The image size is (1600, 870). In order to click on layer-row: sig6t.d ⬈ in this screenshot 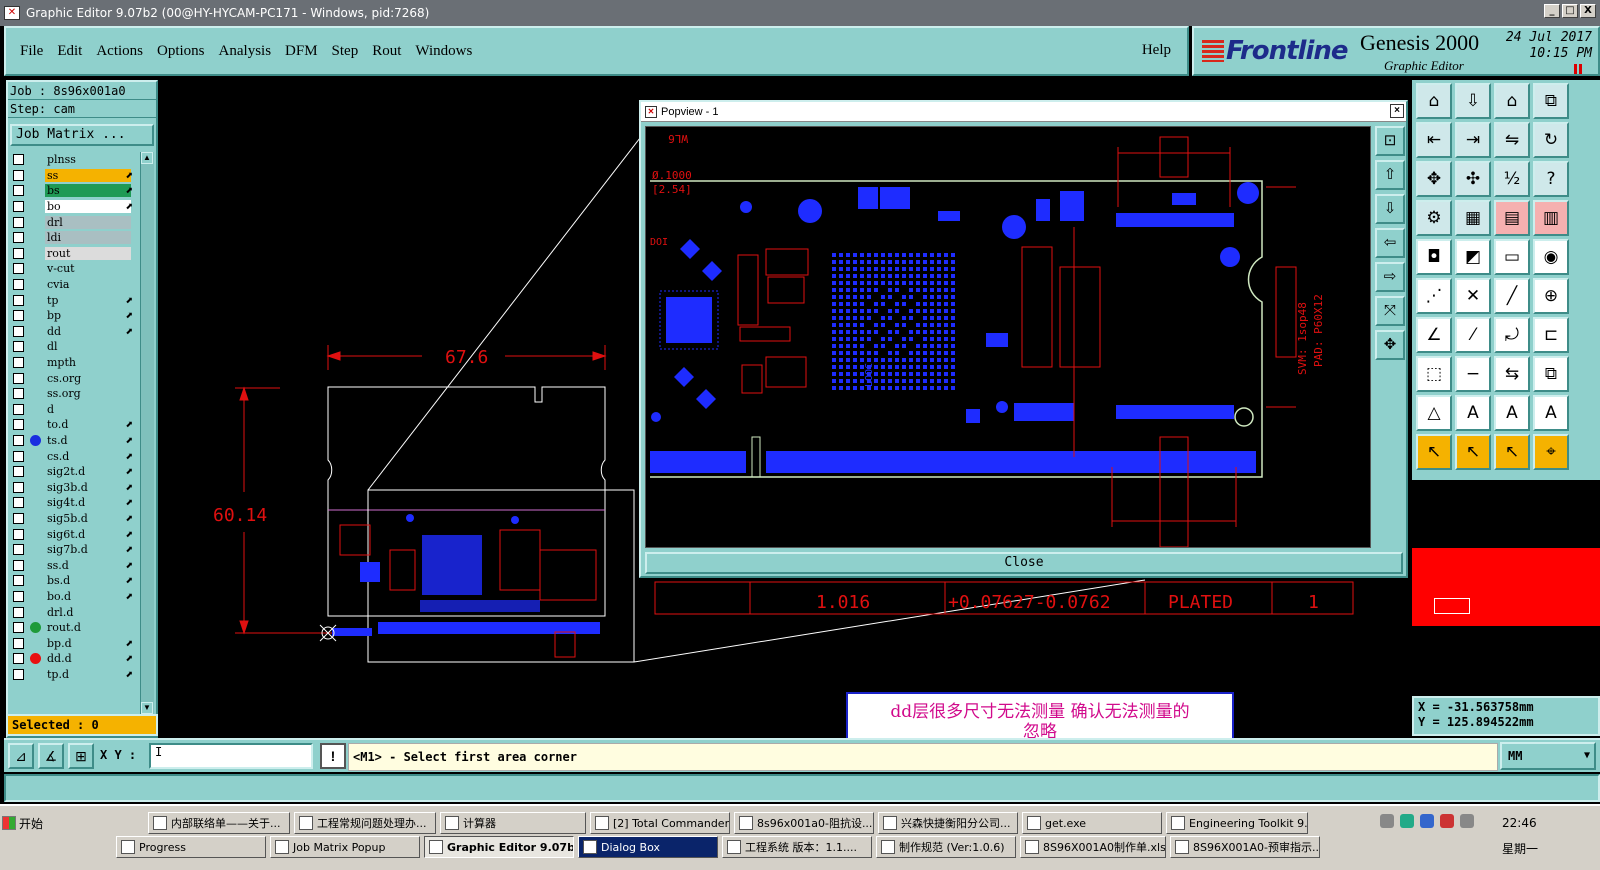, I will do `click(73, 534)`.